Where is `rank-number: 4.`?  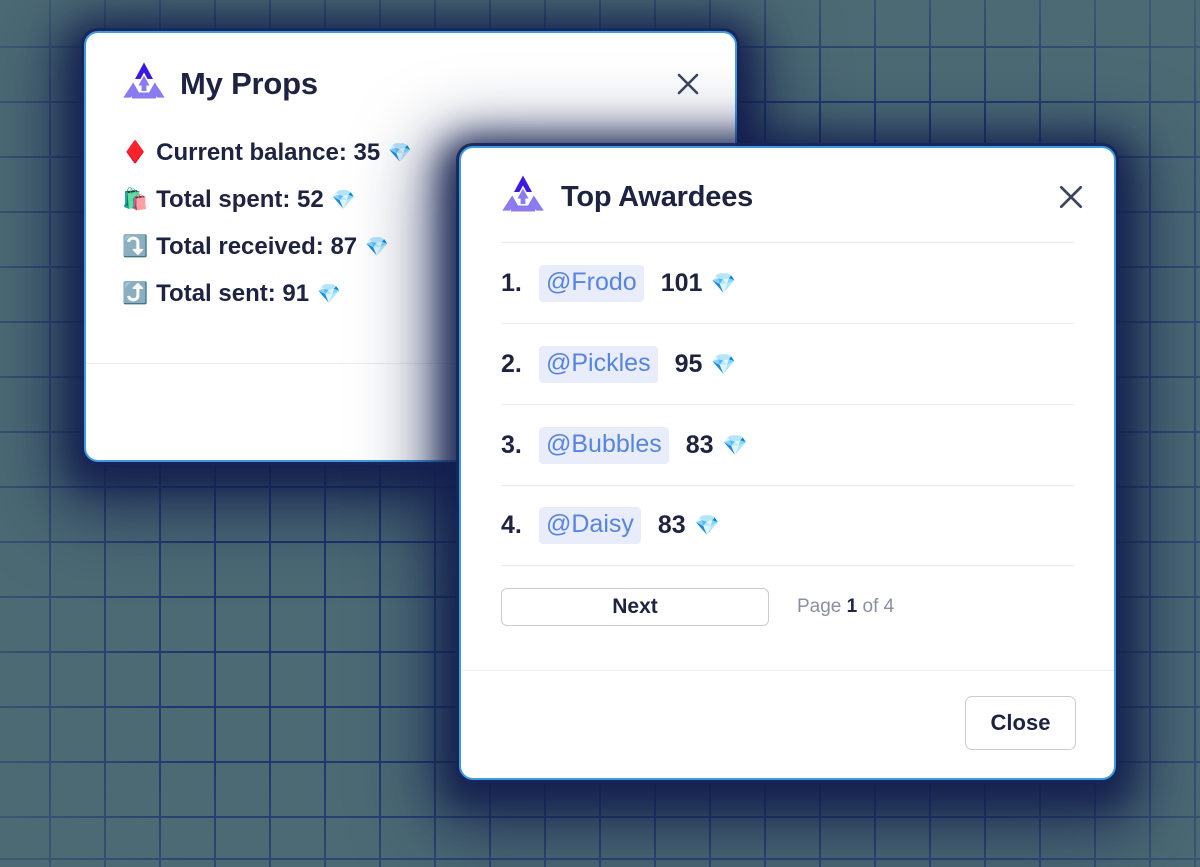 rank-number: 4. is located at coordinates (511, 525).